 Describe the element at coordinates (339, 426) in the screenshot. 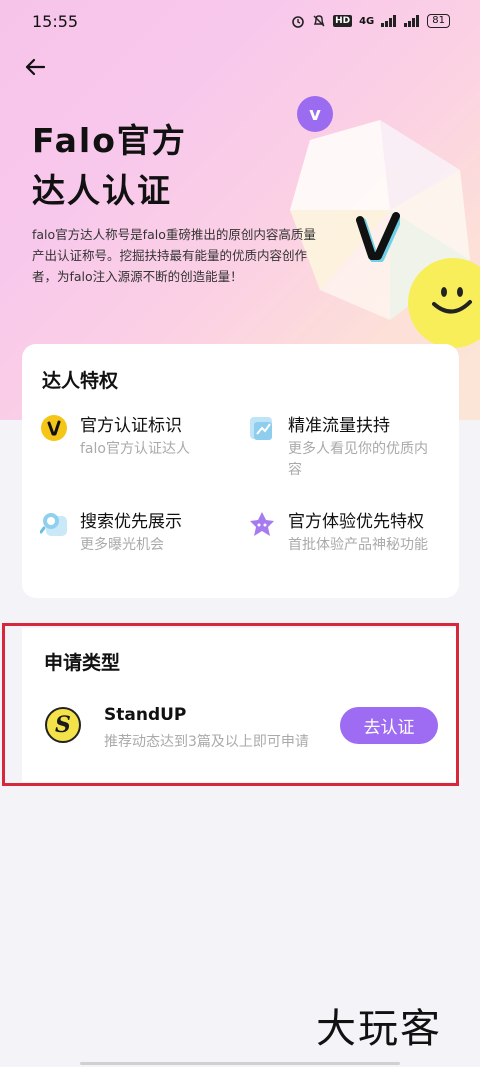

I see `privilege-name: 精准流量扶持` at that location.